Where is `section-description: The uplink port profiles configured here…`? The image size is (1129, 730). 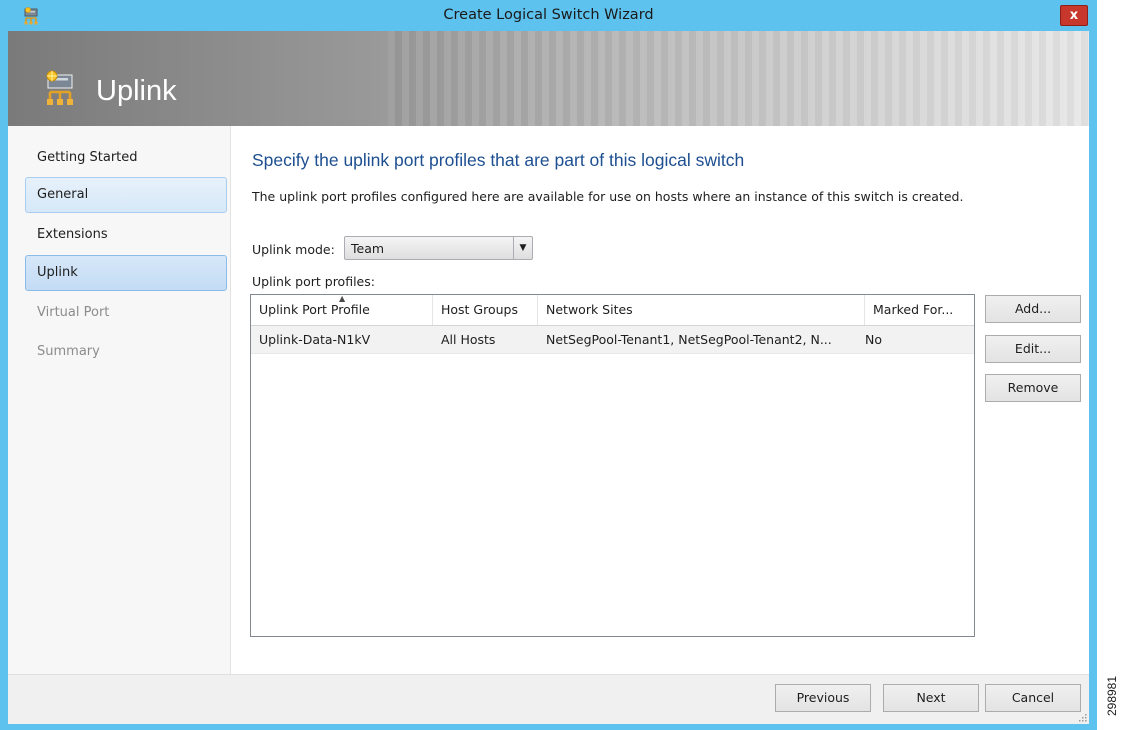 section-description: The uplink port profiles configured here… is located at coordinates (608, 196).